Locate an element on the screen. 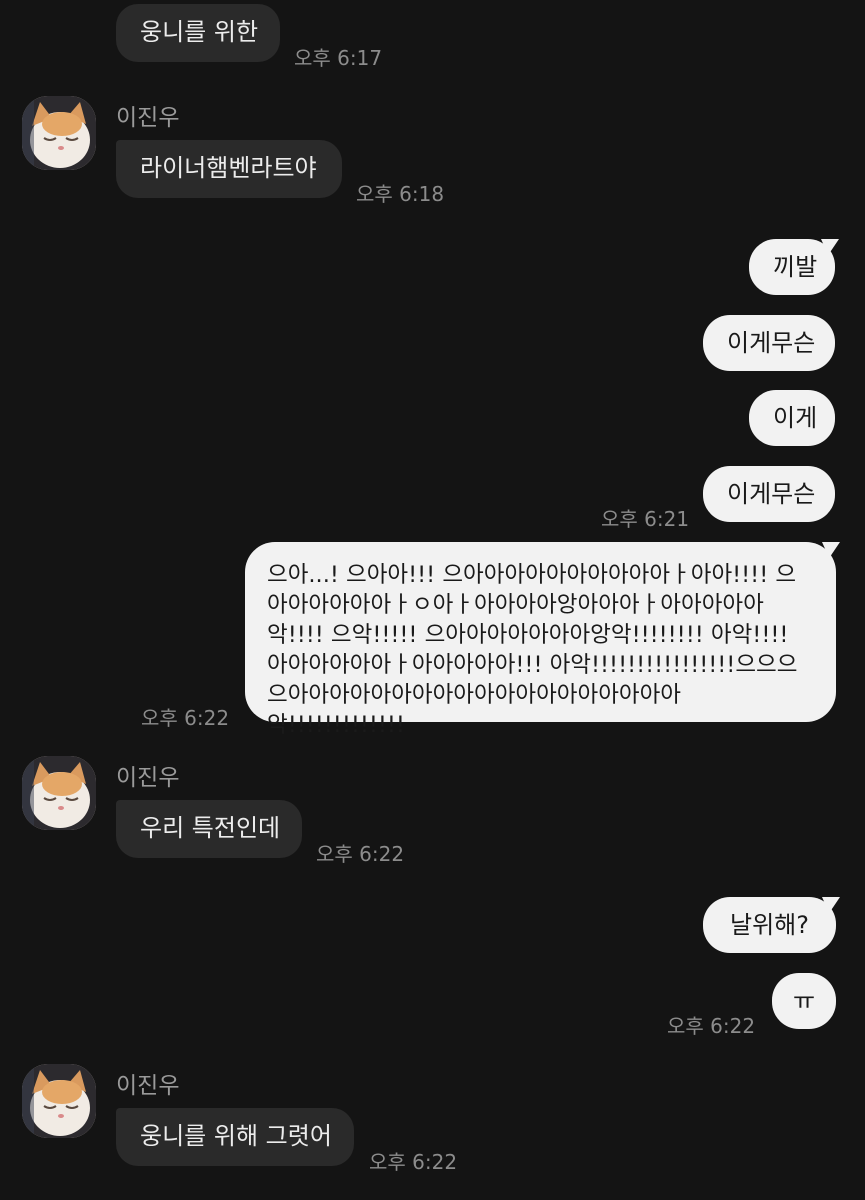  incoming-message-bubble: 웅니를 위한 is located at coordinates (198, 33).